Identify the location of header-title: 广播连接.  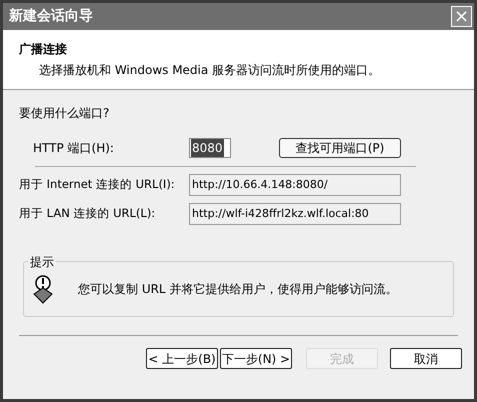
(43, 49).